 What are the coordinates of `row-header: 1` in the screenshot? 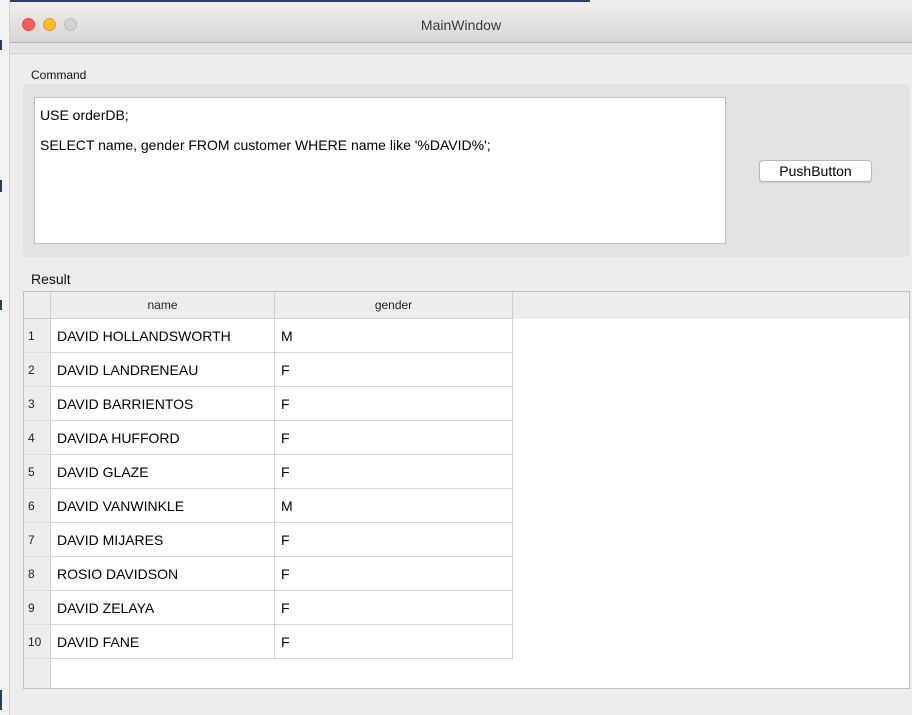 It's located at (37, 336).